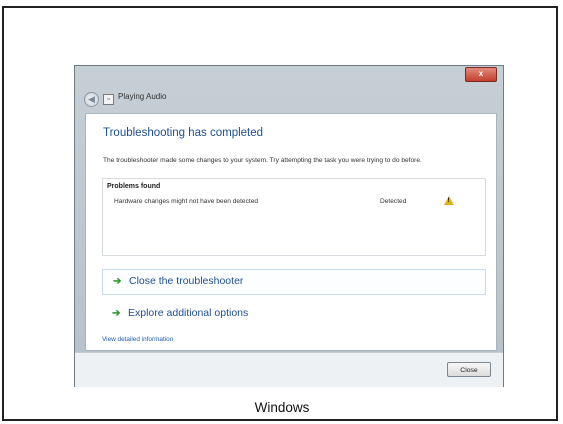 The width and height of the screenshot is (563, 424). Describe the element at coordinates (142, 96) in the screenshot. I see `window-title: Playing Audio` at that location.